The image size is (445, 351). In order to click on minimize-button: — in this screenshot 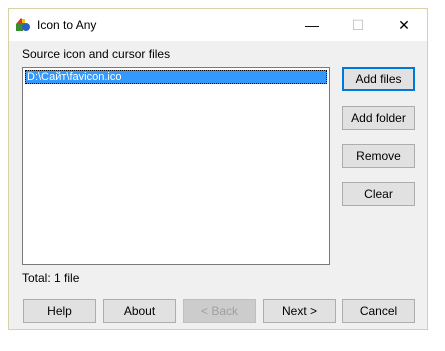, I will do `click(312, 25)`.